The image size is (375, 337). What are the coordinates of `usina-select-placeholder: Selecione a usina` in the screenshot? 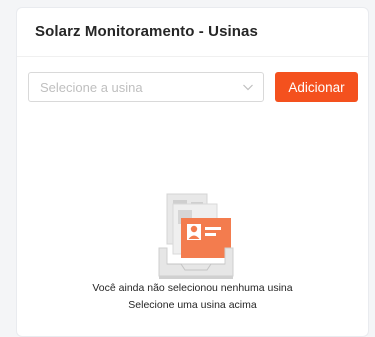 It's located at (91, 87).